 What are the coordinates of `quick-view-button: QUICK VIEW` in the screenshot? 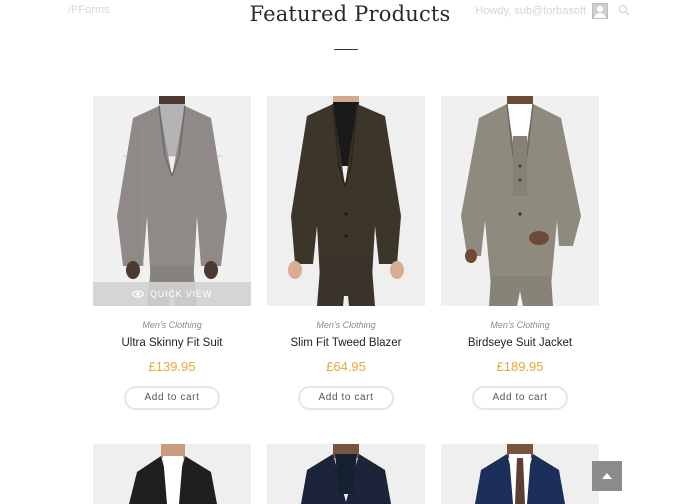 It's located at (172, 294).